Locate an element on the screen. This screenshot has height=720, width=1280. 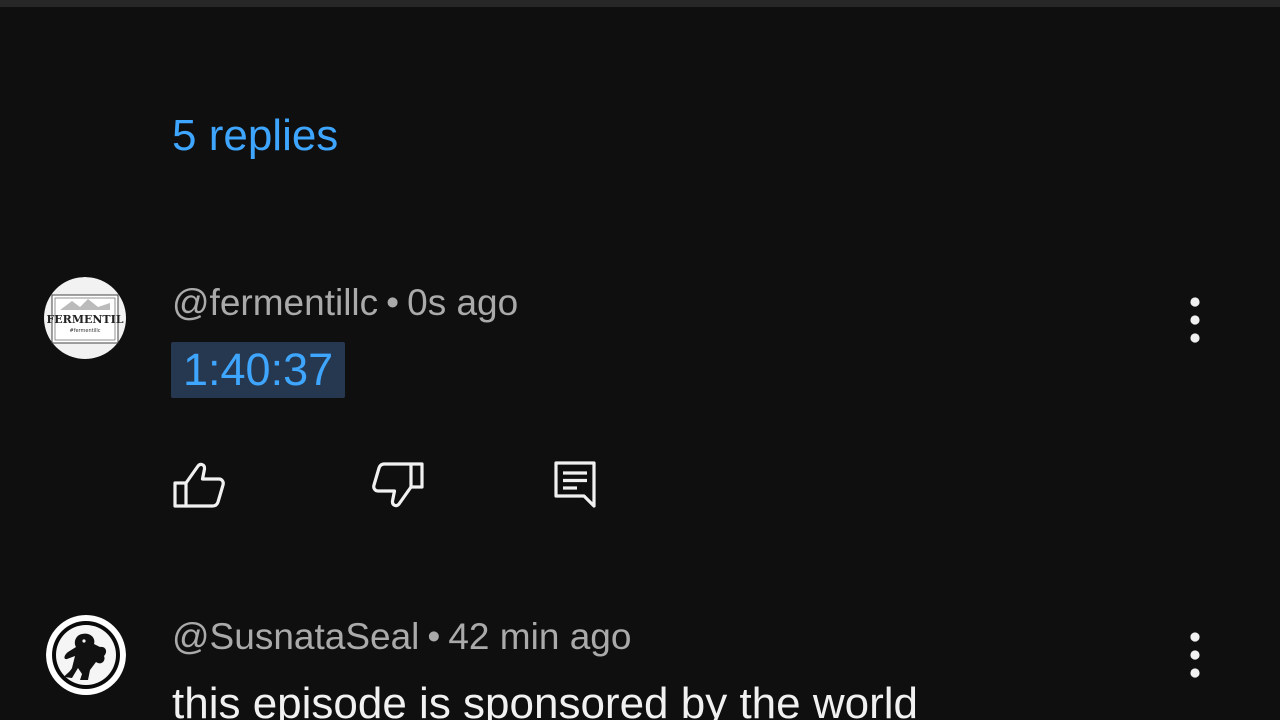
dislike-button is located at coordinates (398, 485).